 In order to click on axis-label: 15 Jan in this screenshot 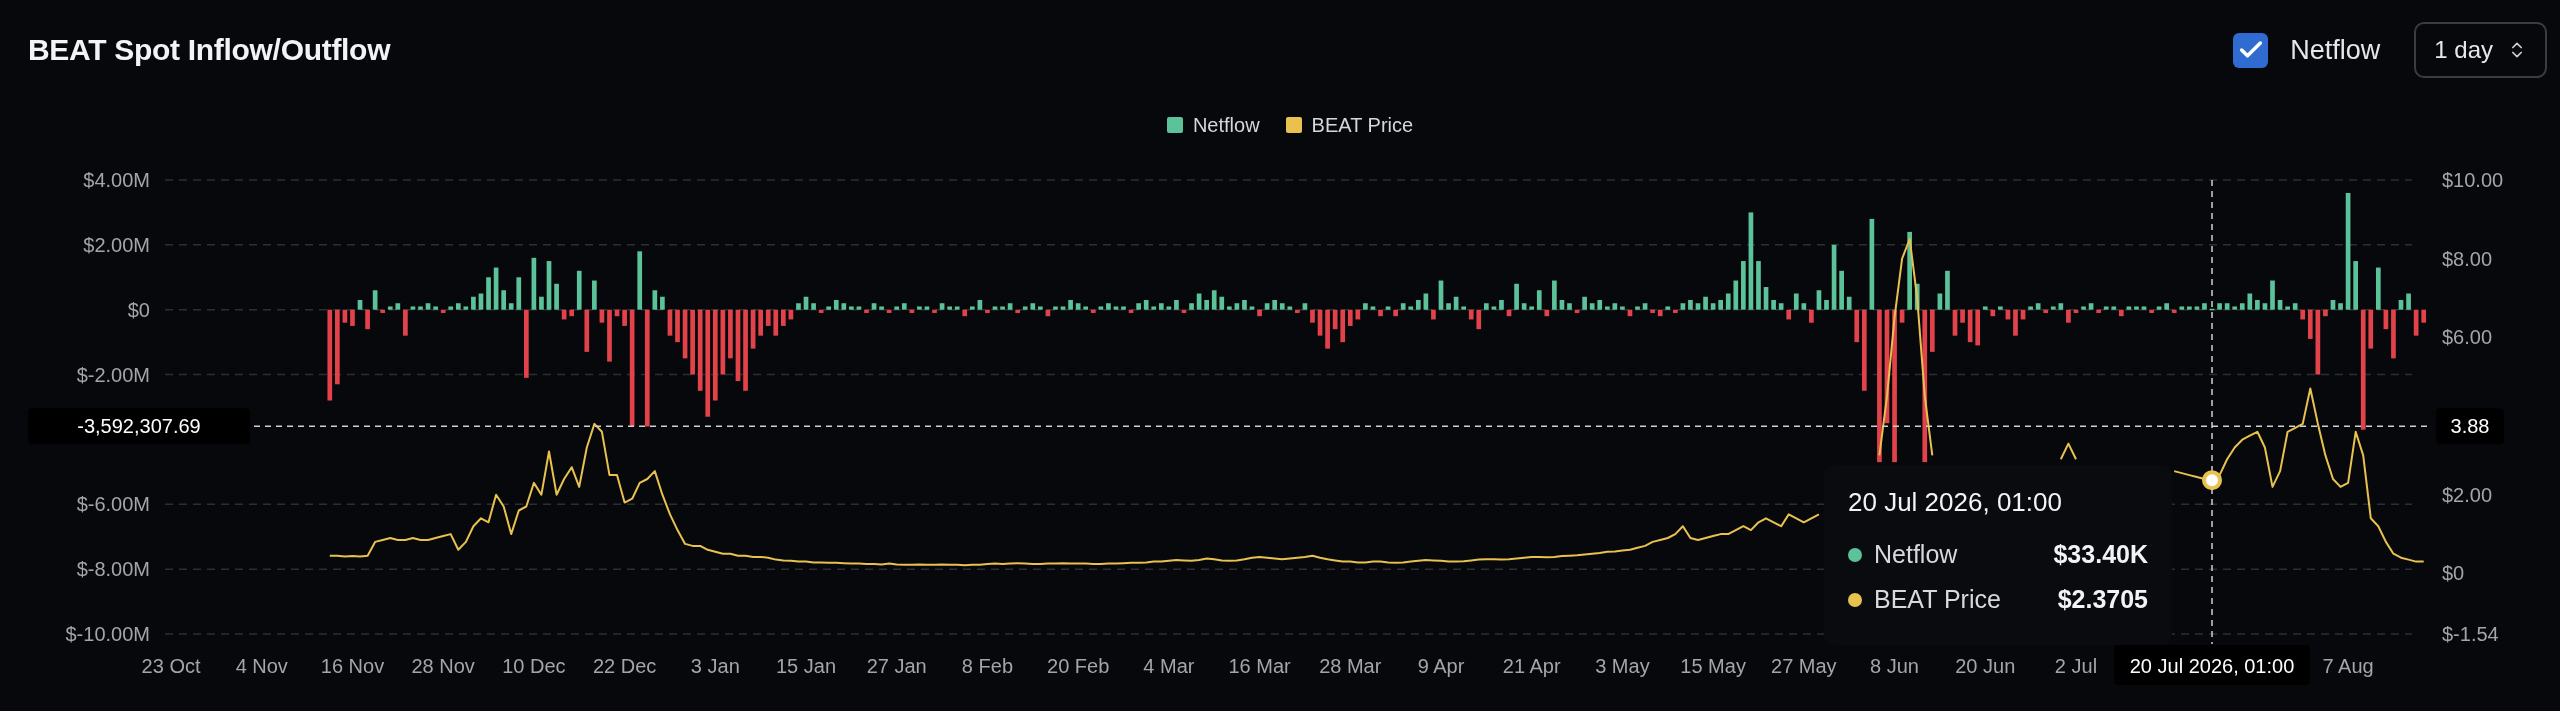, I will do `click(806, 666)`.